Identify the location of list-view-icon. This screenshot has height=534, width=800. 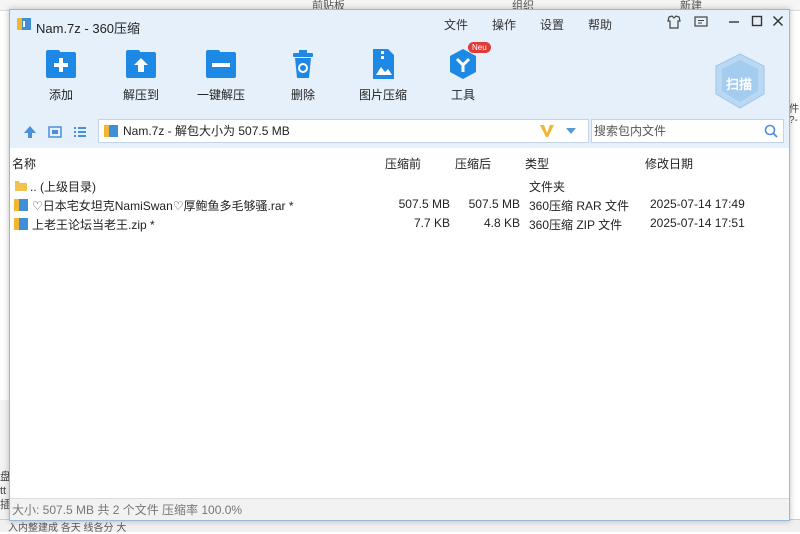
(80, 132).